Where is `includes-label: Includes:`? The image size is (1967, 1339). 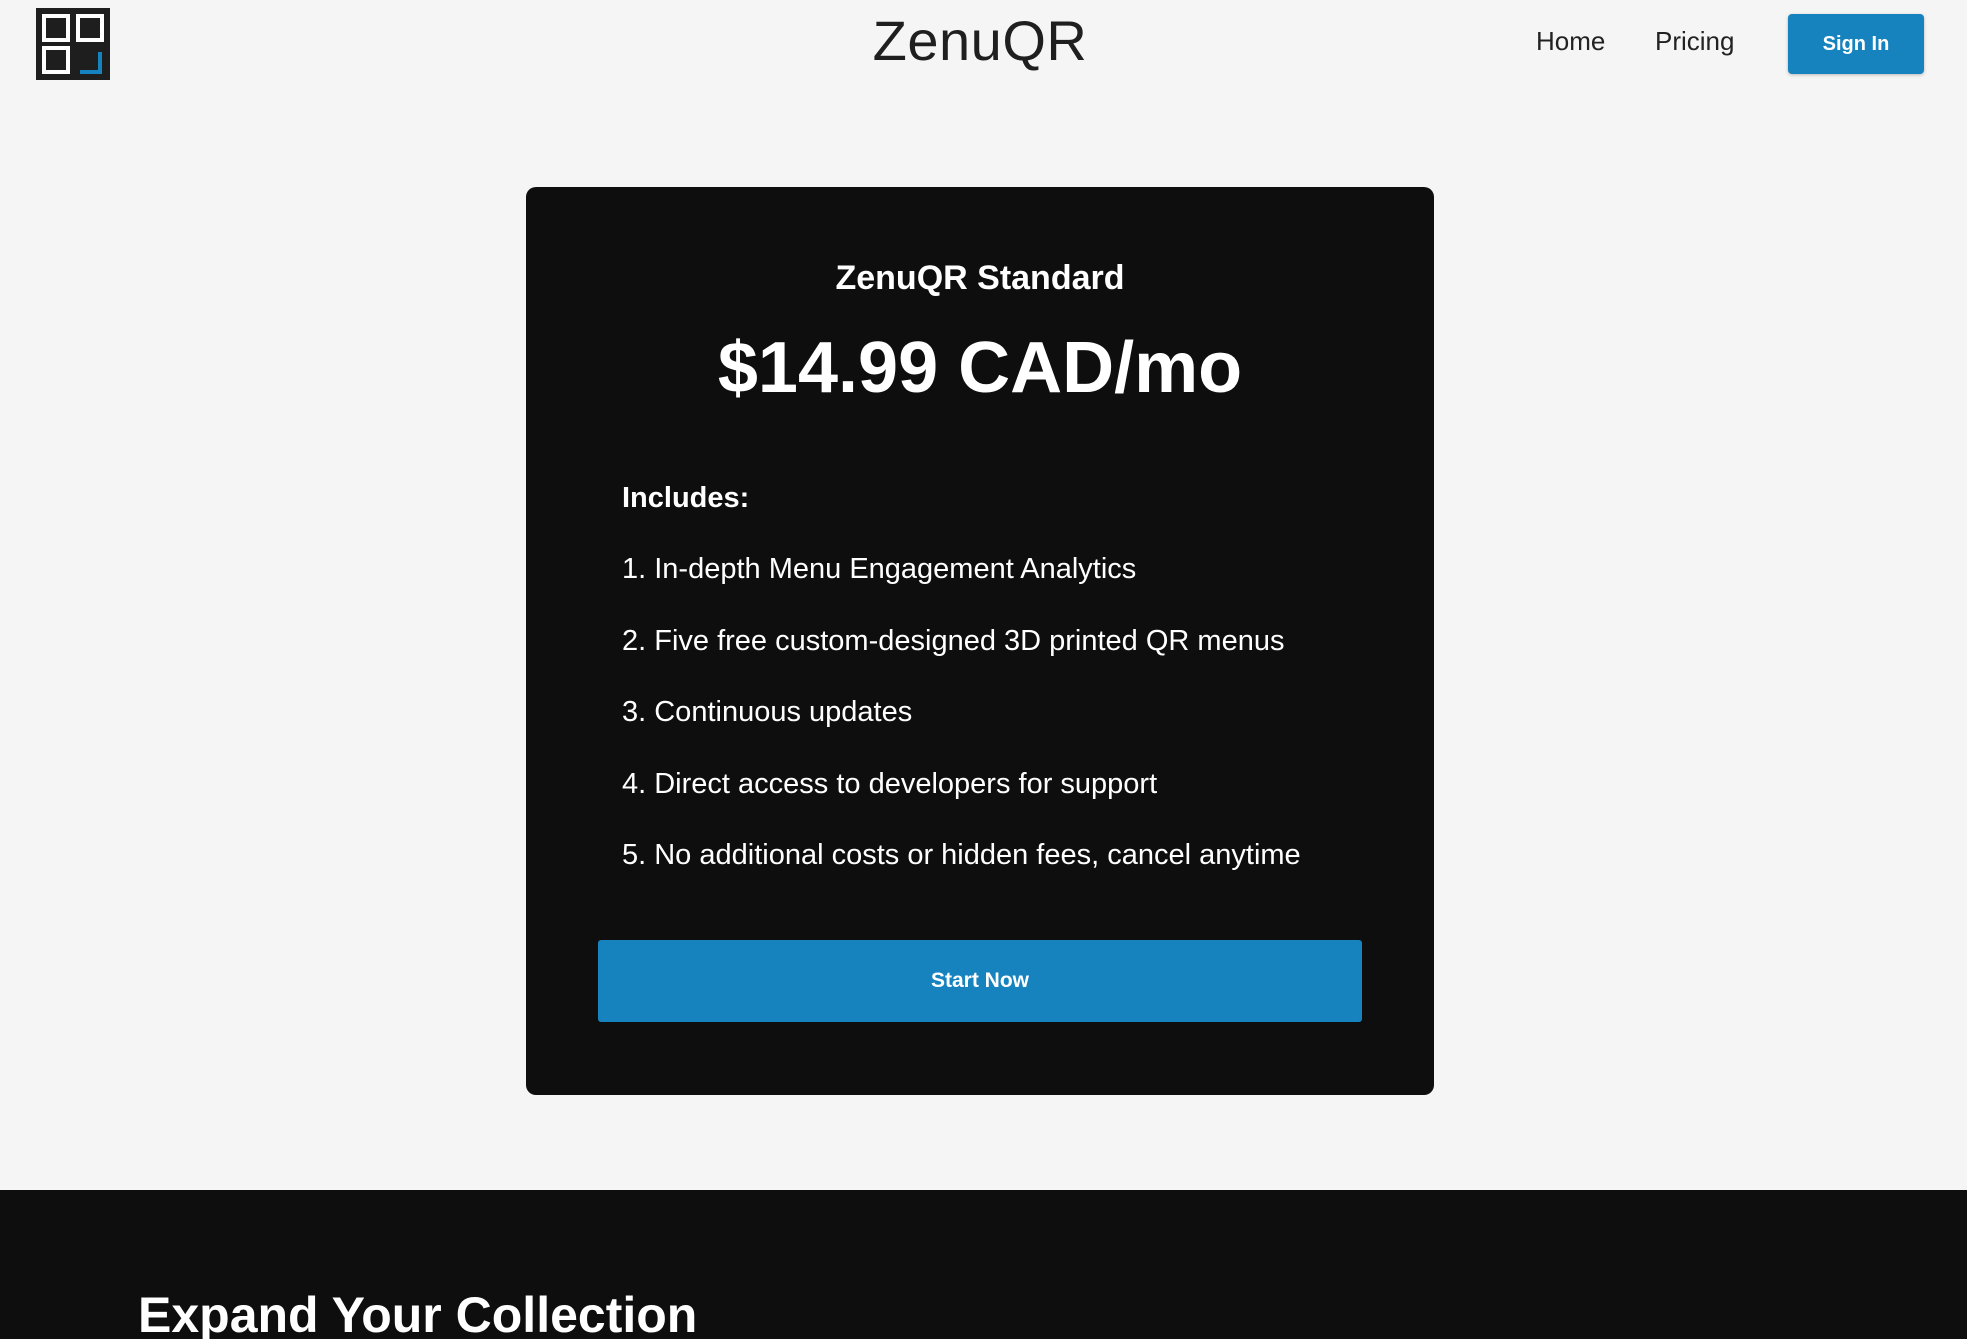
includes-label: Includes: is located at coordinates (686, 498).